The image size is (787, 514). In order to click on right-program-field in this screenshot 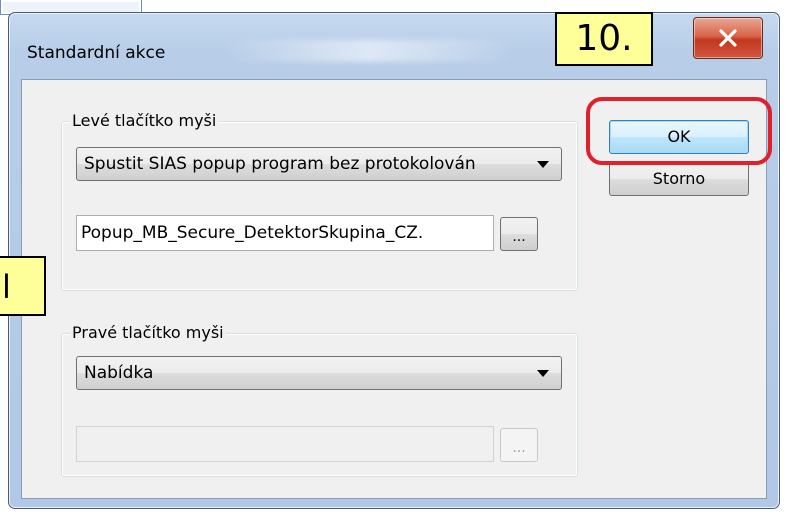, I will do `click(285, 444)`.